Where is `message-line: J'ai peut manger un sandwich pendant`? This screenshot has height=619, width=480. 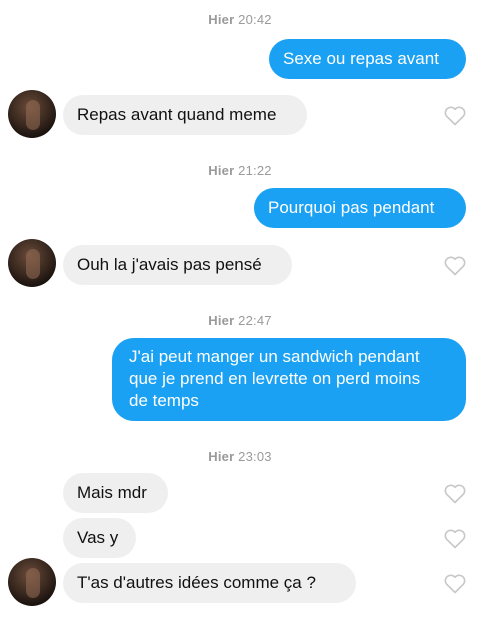 message-line: J'ai peut manger un sandwich pendant is located at coordinates (274, 356).